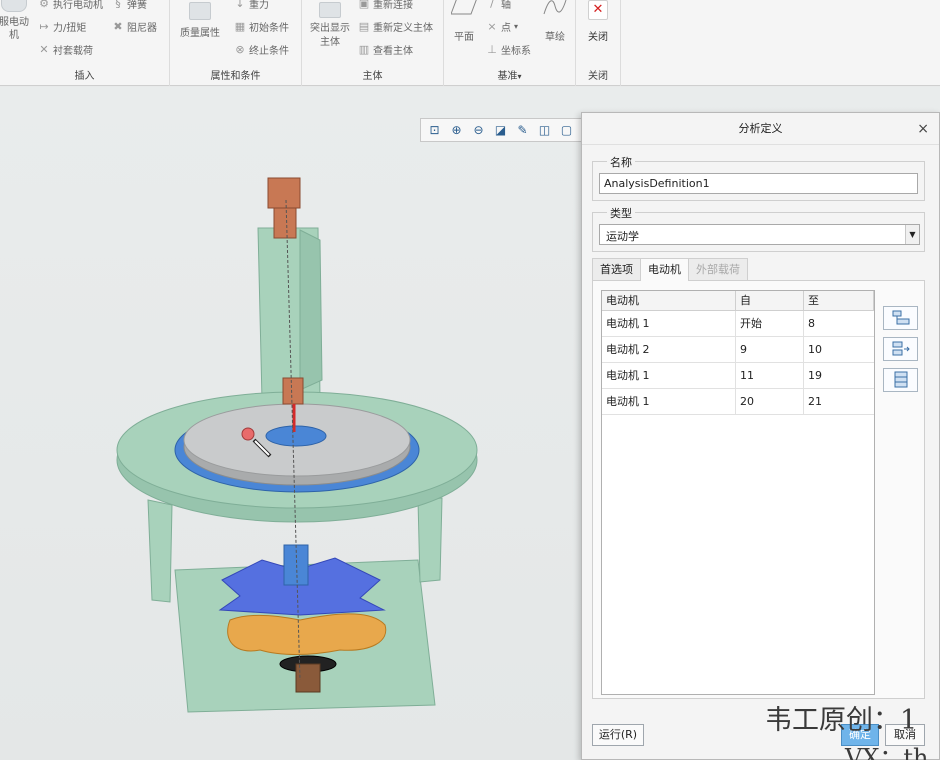  I want to click on dialog-tabs: 首选项 电动机 外部载荷, so click(670, 269).